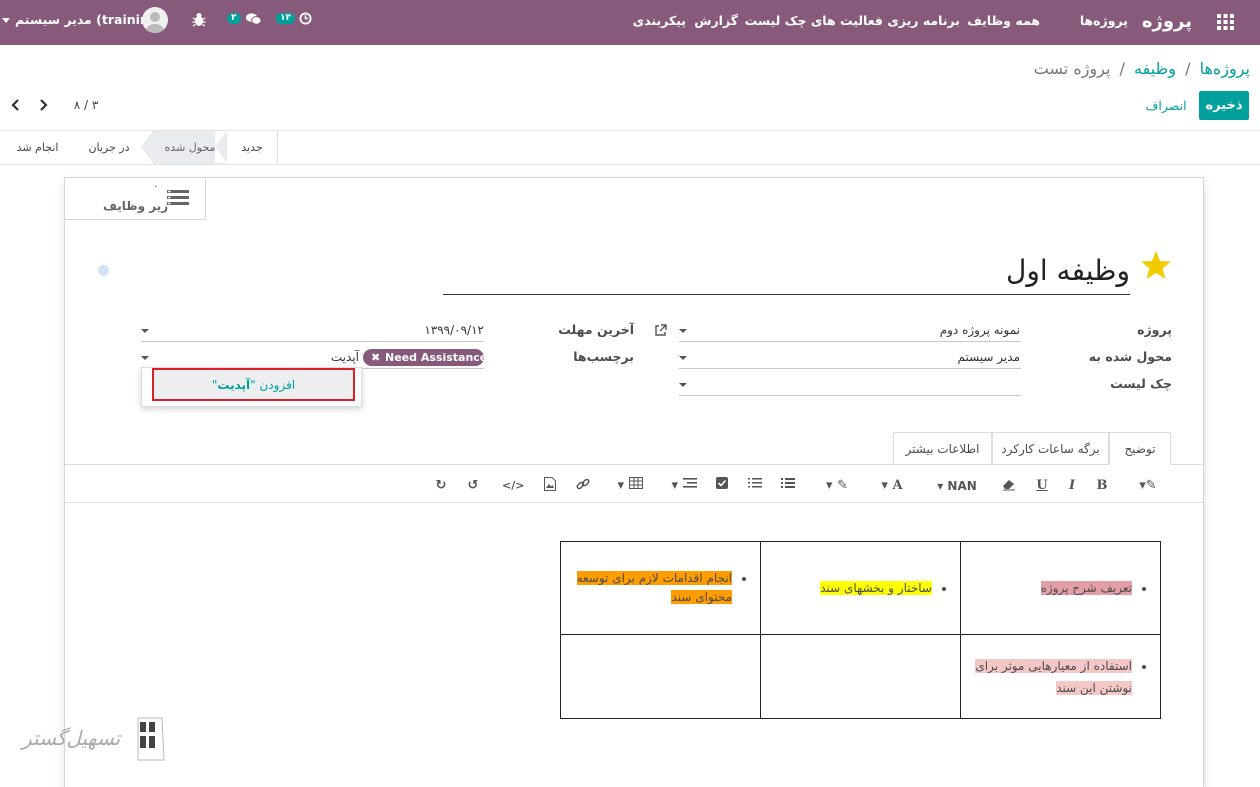  I want to click on pager-next-icon, so click(43, 105).